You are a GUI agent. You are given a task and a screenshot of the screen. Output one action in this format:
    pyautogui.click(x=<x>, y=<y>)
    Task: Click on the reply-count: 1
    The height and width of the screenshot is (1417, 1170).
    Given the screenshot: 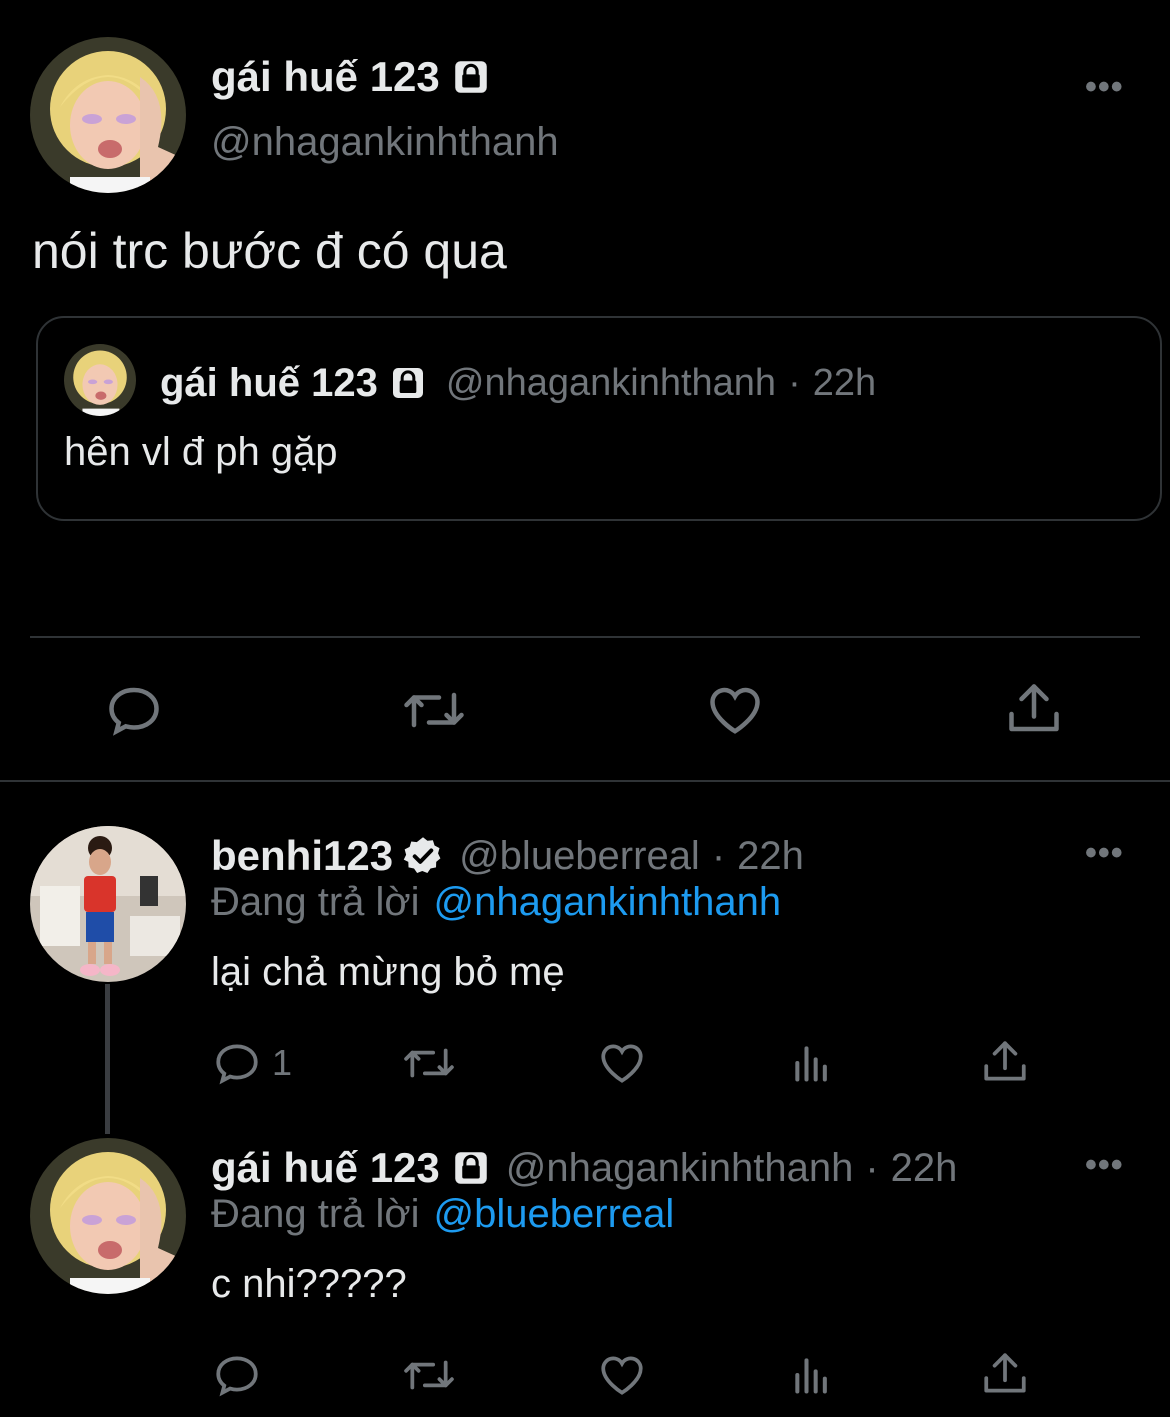 What is the action you would take?
    pyautogui.click(x=282, y=1062)
    